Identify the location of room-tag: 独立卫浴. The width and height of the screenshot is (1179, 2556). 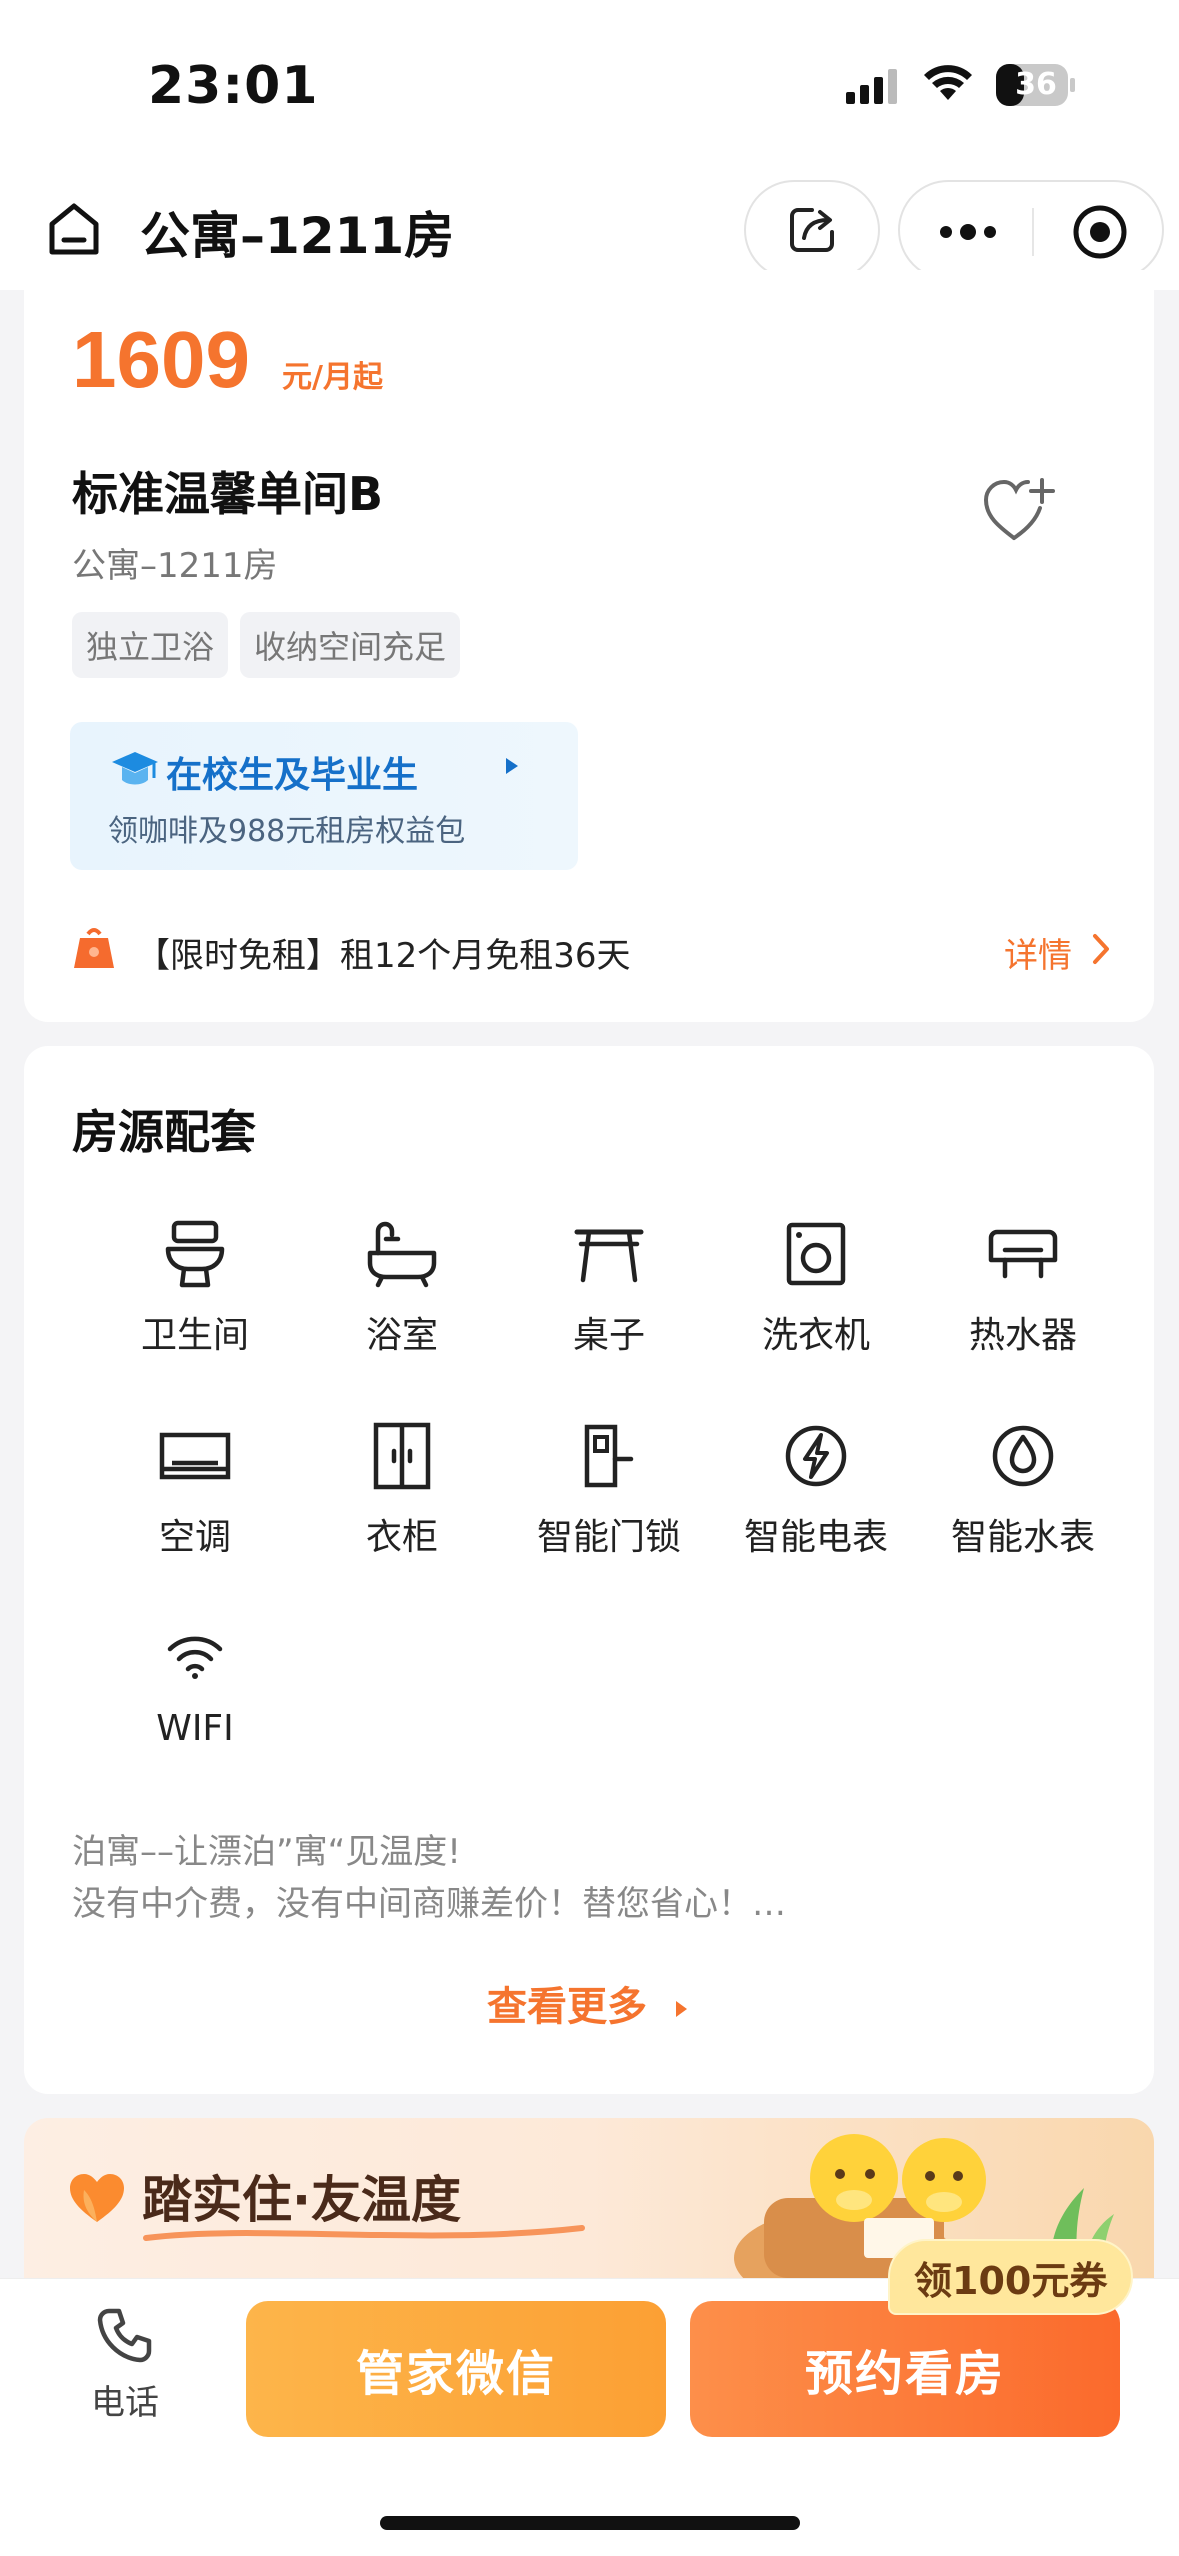
(150, 645).